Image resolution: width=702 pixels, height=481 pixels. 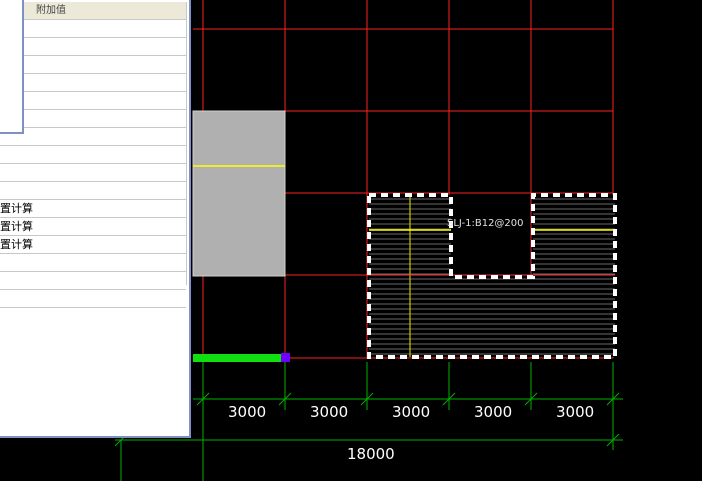 What do you see at coordinates (12, 67) in the screenshot?
I see `inner-list-box` at bounding box center [12, 67].